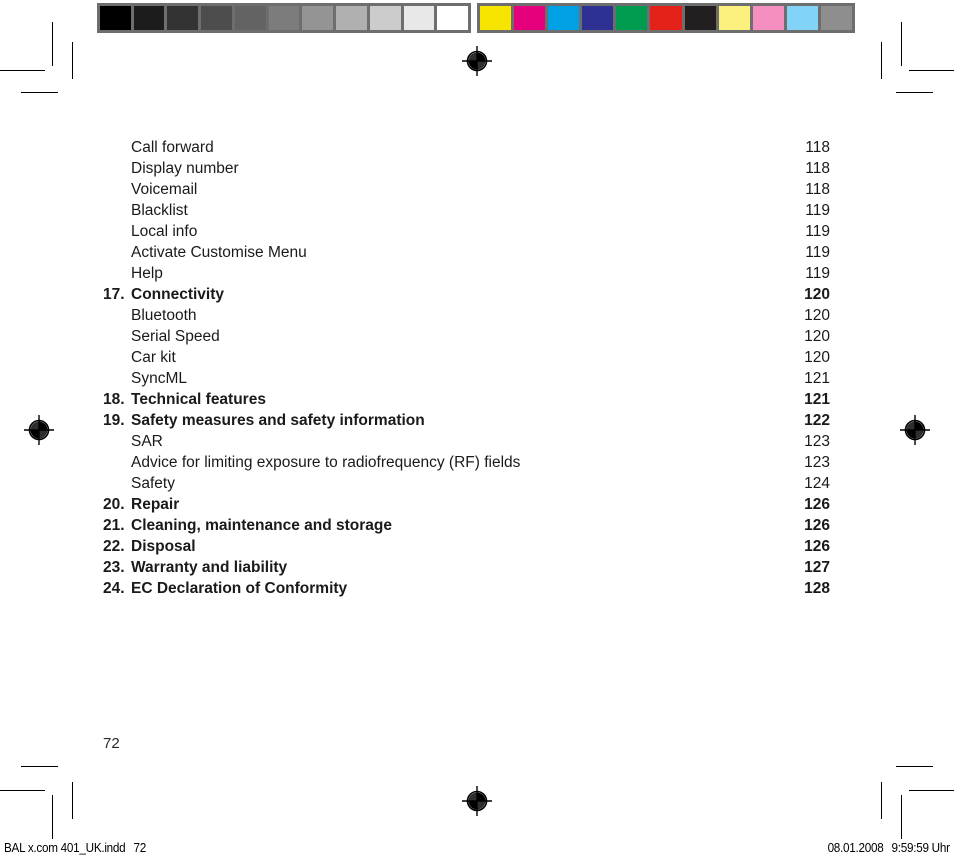 The height and width of the screenshot is (861, 954). I want to click on toc-entry-page-number: 122, so click(817, 420).